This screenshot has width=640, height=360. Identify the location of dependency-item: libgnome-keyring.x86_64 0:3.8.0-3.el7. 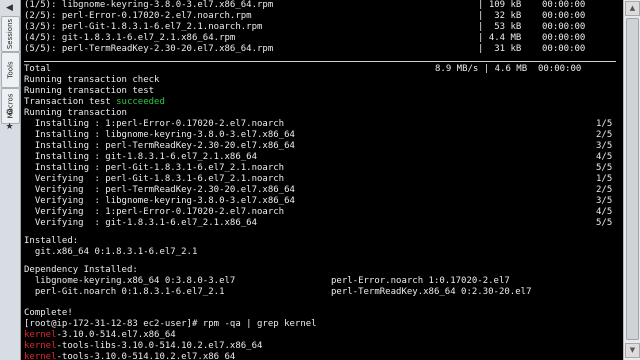
(130, 281).